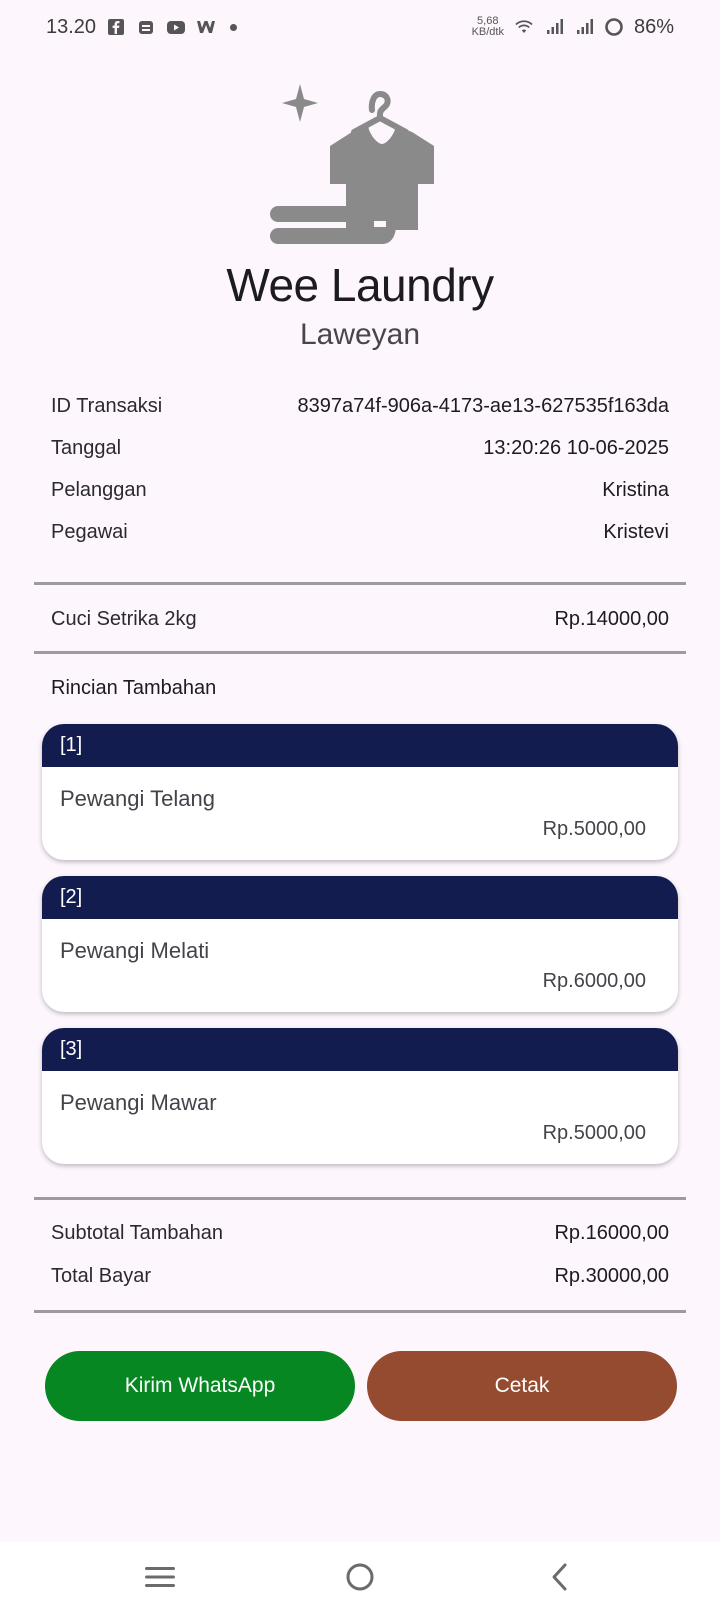 The width and height of the screenshot is (720, 1612). I want to click on laundry-shirt-icon, so click(352, 164).